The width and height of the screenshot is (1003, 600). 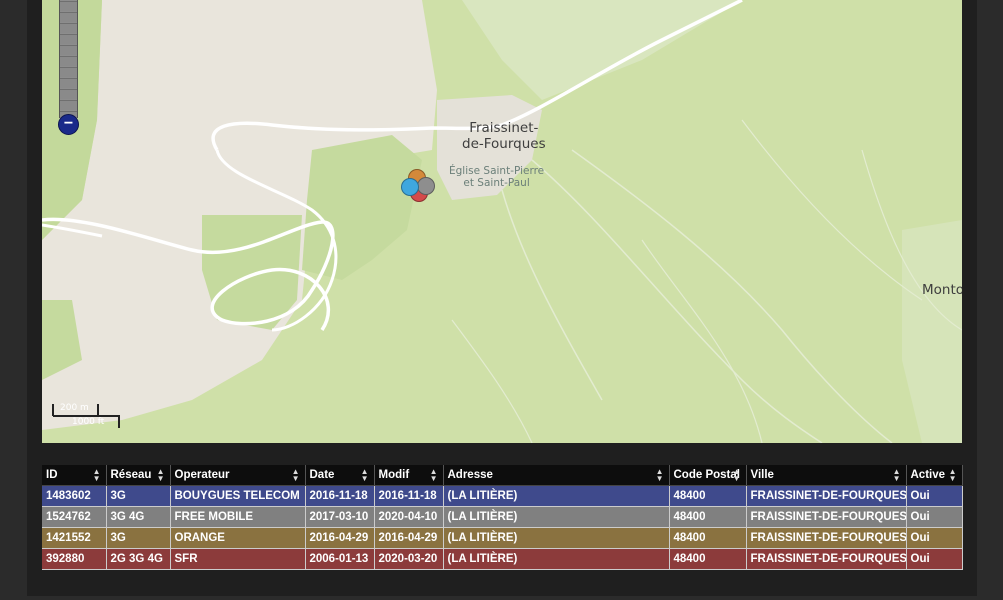 I want to click on column-header-6: Code Postal ▲ ▼, so click(x=708, y=475).